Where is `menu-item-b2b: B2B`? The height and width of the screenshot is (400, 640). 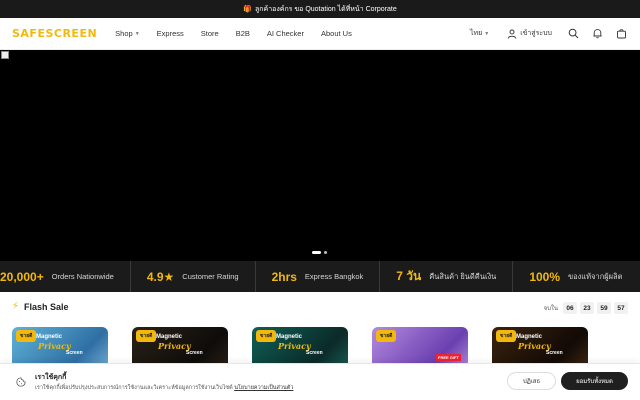 menu-item-b2b: B2B is located at coordinates (243, 33).